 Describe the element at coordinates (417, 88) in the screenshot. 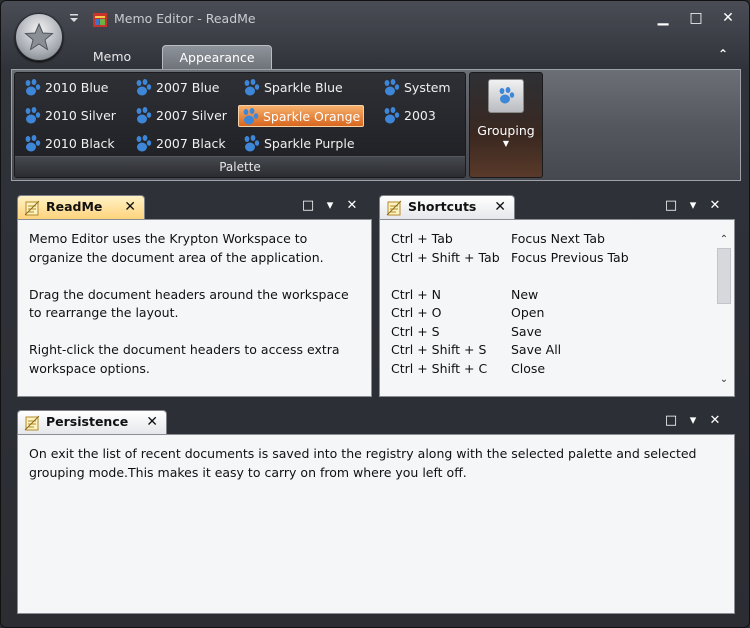

I see `palette-system: System` at that location.